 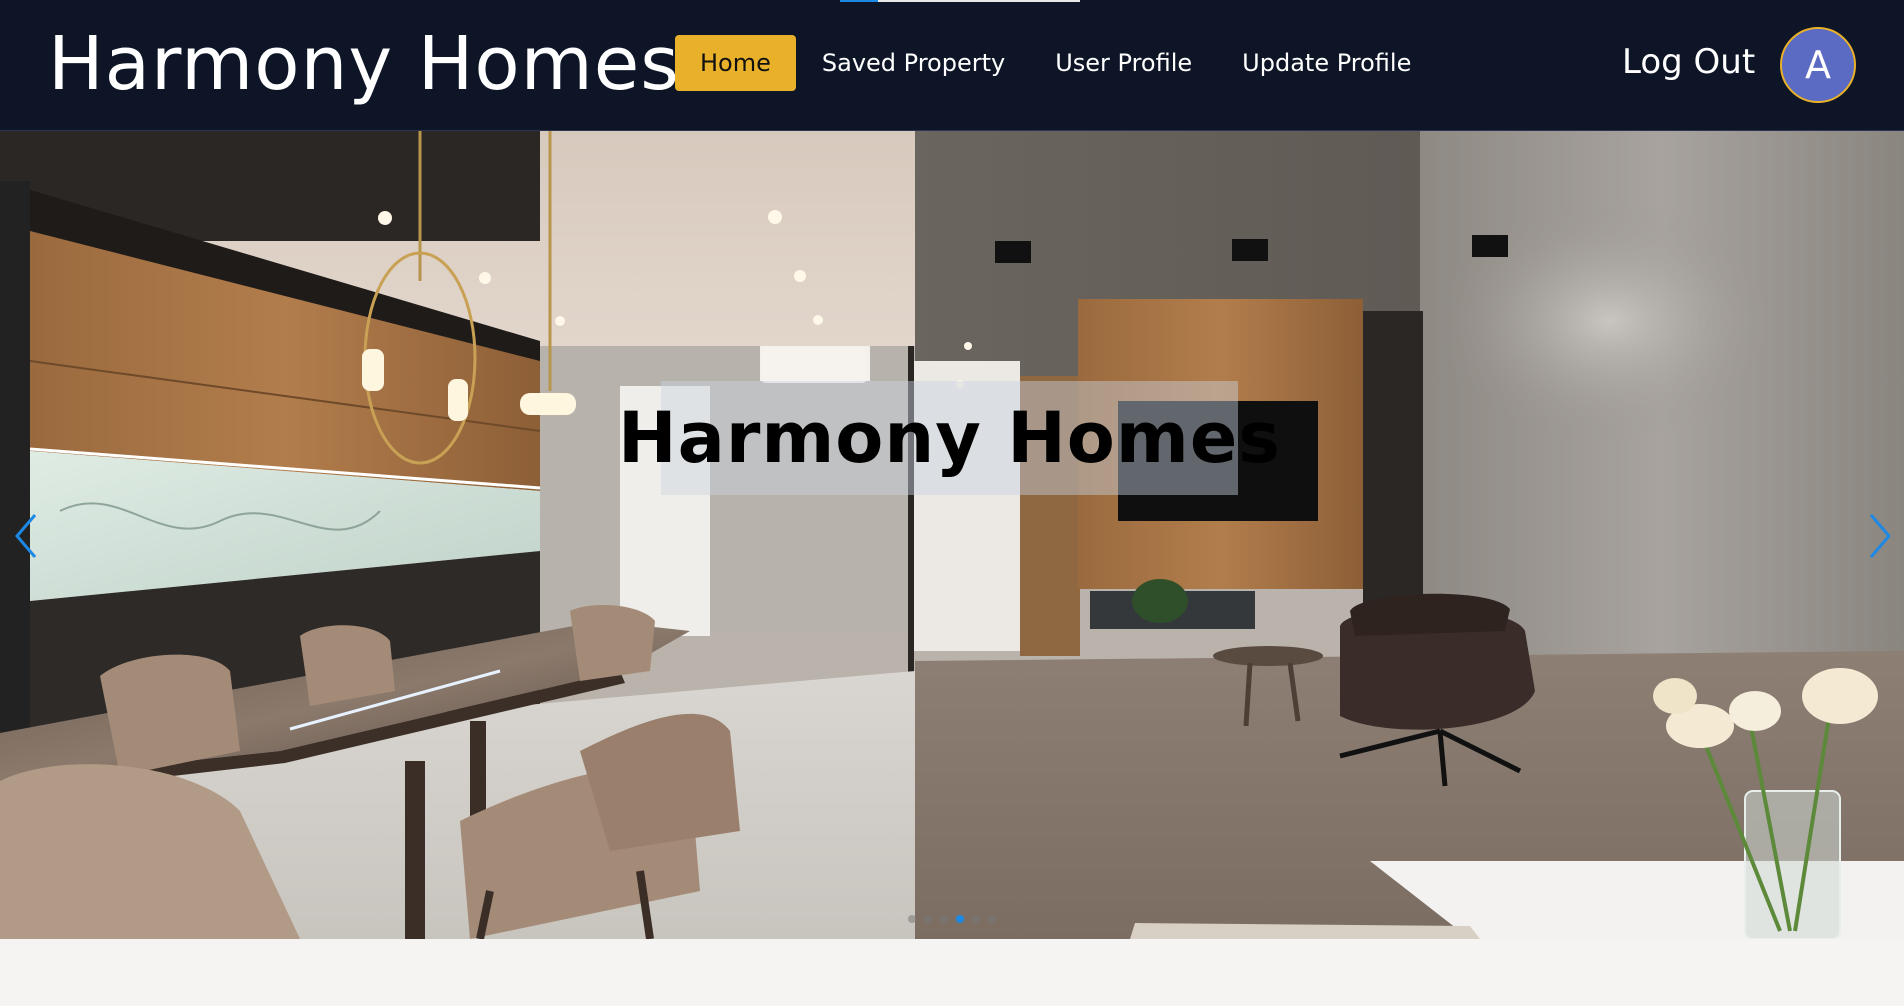 What do you see at coordinates (364, 64) in the screenshot?
I see `brand-logo: Harmony Homes` at bounding box center [364, 64].